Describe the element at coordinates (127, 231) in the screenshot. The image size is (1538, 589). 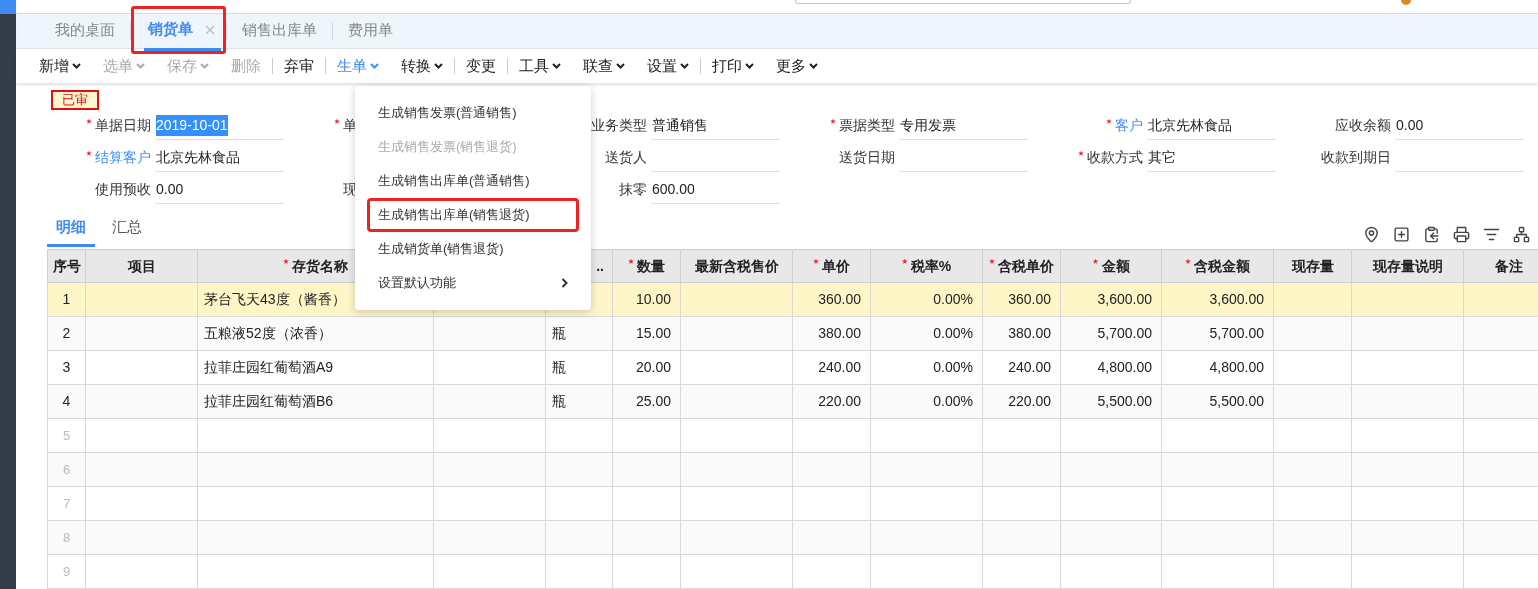
I see `tab: 汇总` at that location.